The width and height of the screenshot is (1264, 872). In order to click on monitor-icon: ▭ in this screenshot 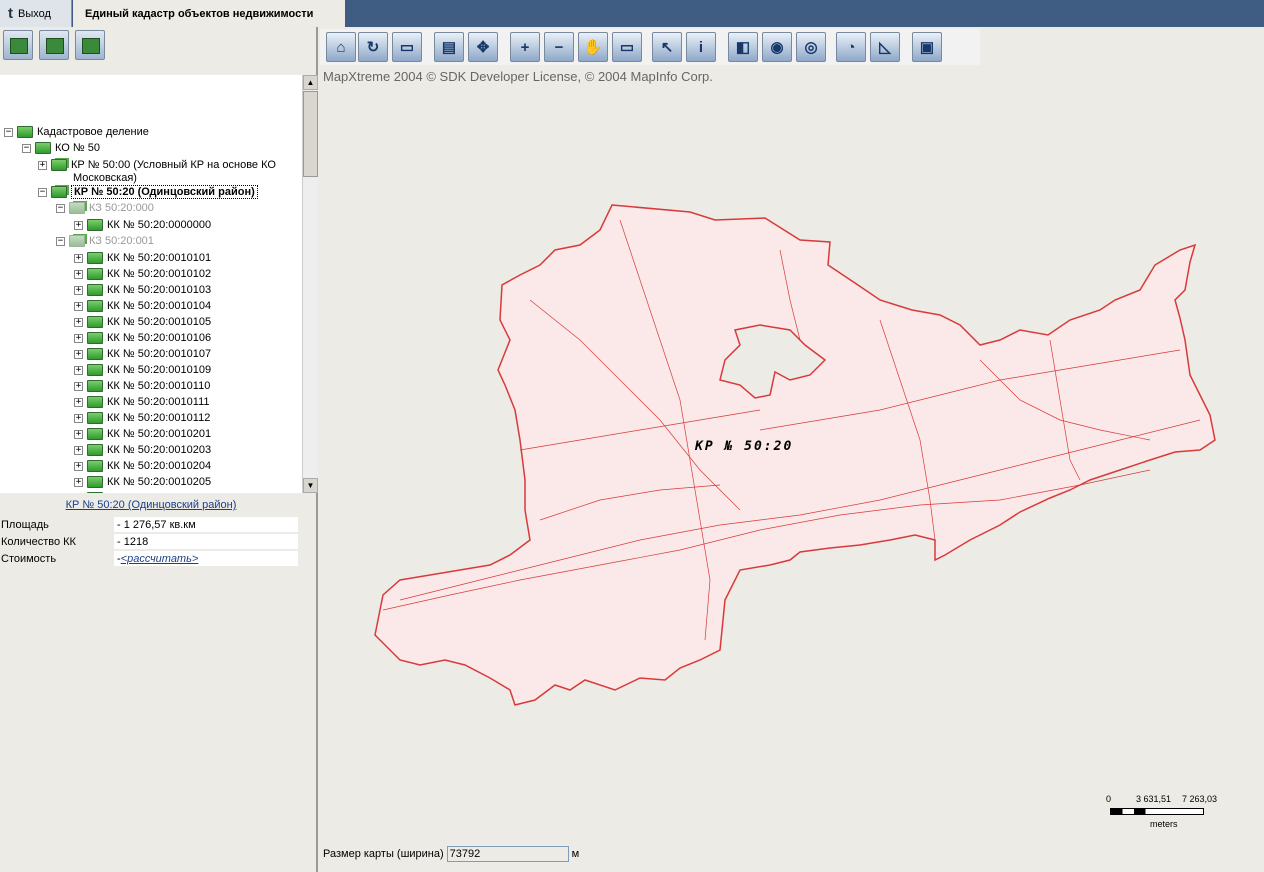, I will do `click(407, 47)`.